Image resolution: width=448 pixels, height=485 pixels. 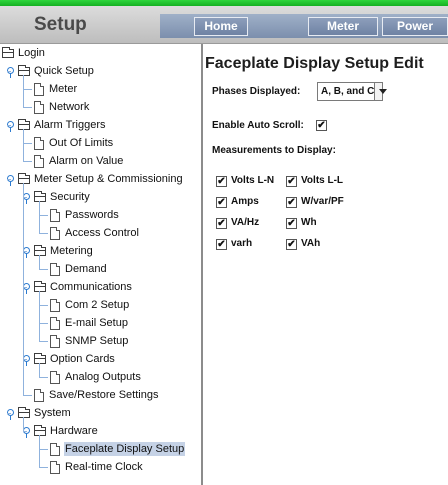 I want to click on tree-item-label: System, so click(x=52, y=413).